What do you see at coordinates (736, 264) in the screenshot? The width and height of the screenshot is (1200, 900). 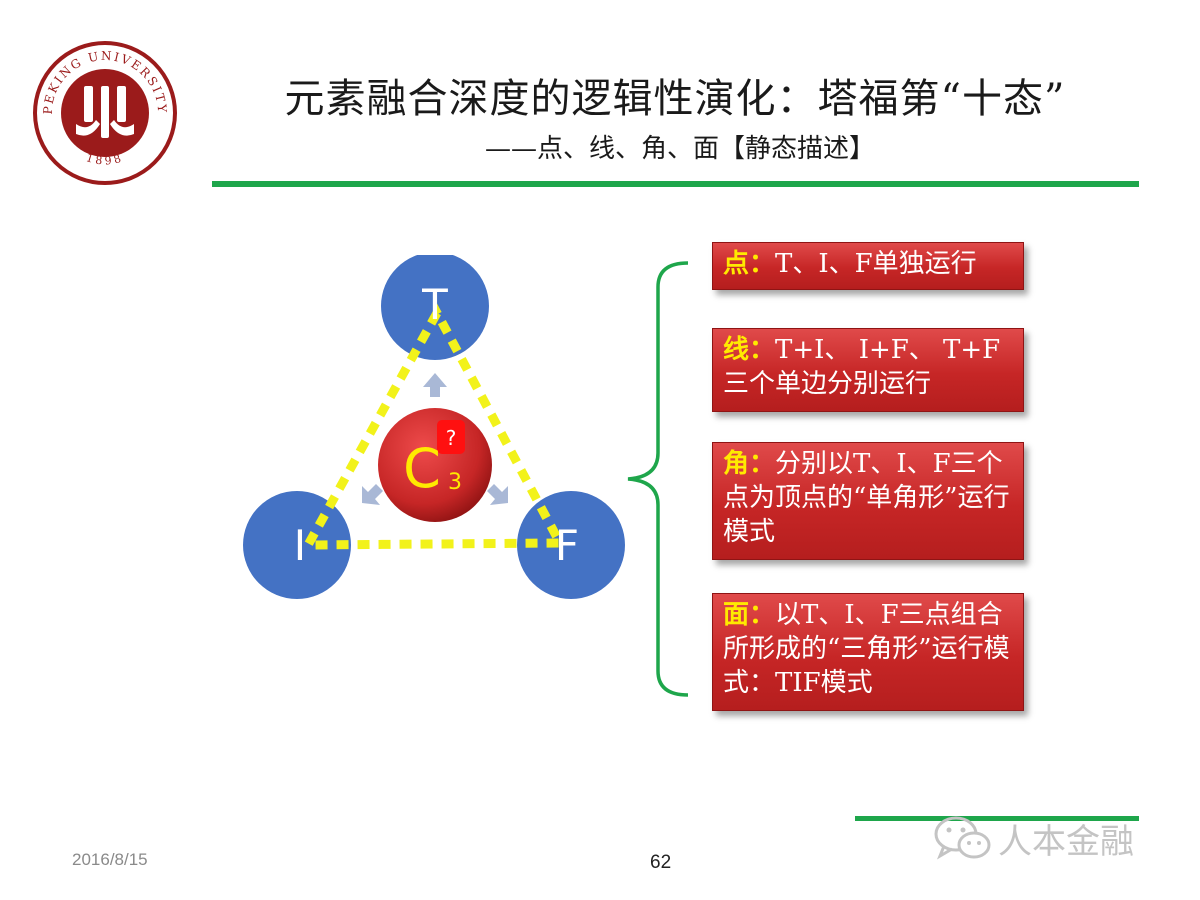 I see `box-key: 点` at bounding box center [736, 264].